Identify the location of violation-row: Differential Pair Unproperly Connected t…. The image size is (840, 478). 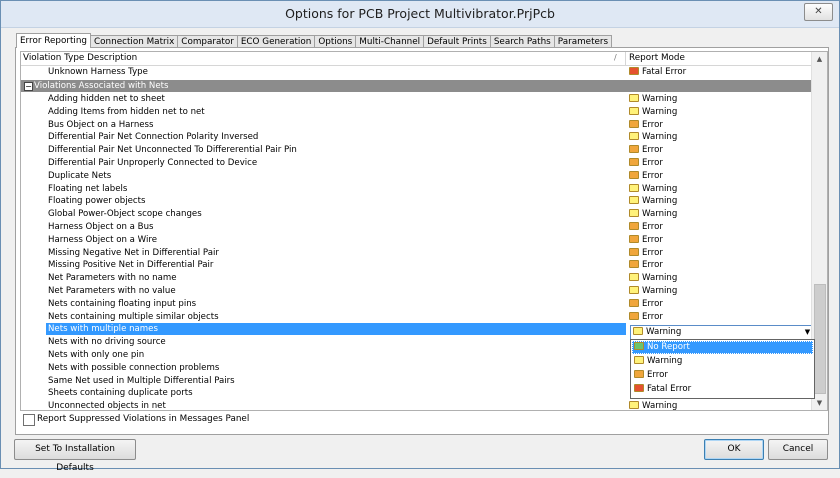
(416, 163).